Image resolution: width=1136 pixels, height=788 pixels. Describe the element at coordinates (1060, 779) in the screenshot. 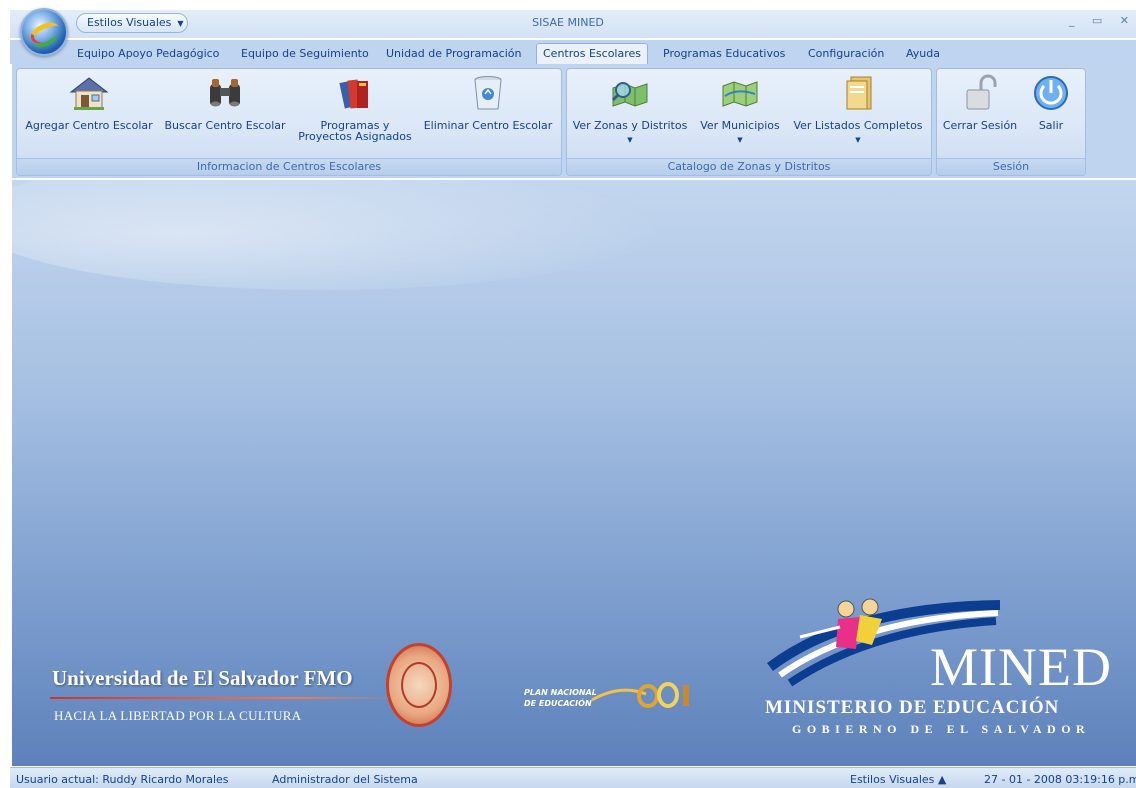

I see `status-datetime: 27 - 01 - 2008 03:19:16 p.m.` at that location.